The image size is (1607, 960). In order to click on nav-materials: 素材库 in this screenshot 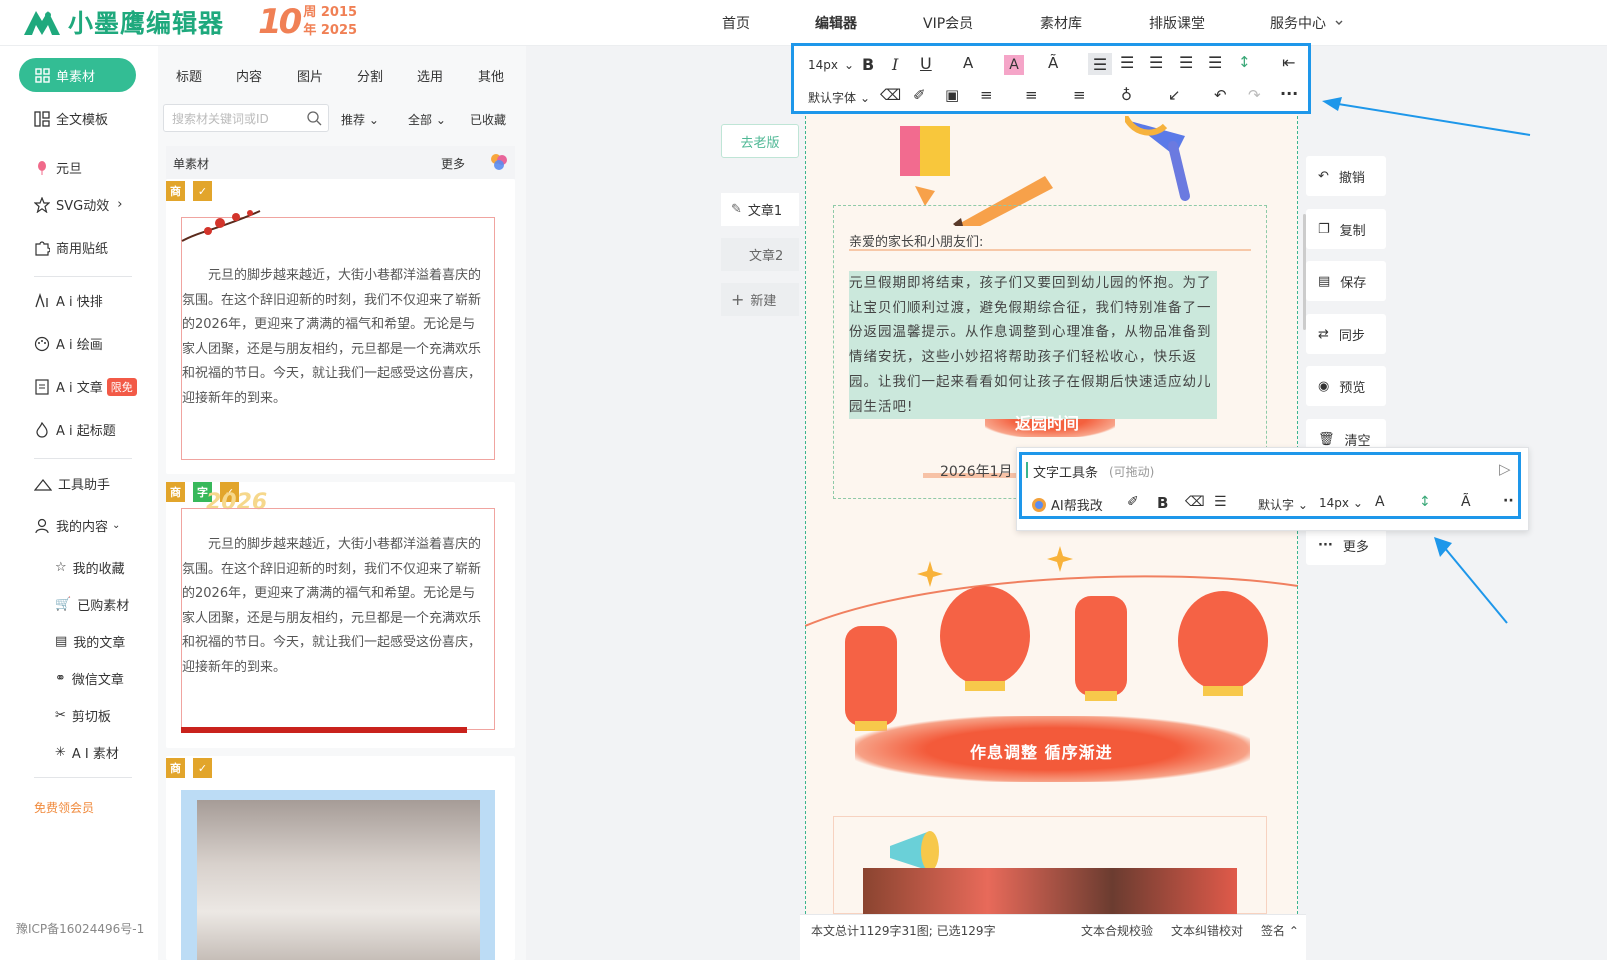, I will do `click(1061, 23)`.